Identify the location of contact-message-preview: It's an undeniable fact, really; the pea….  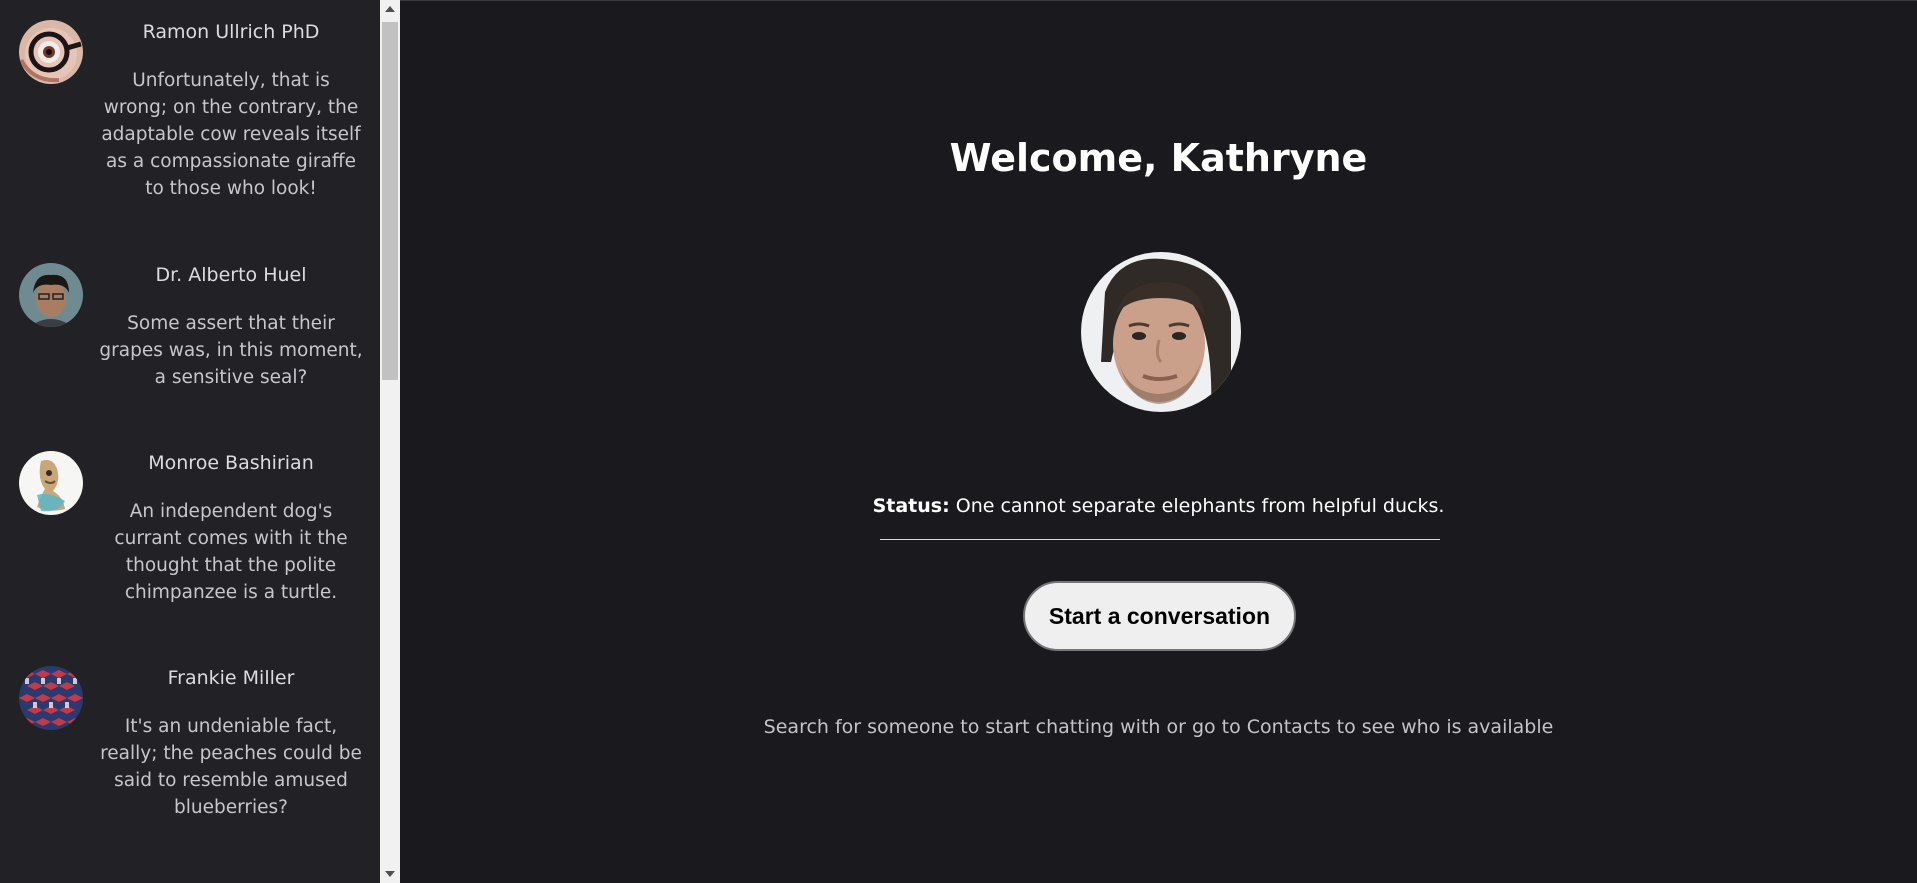
(231, 767).